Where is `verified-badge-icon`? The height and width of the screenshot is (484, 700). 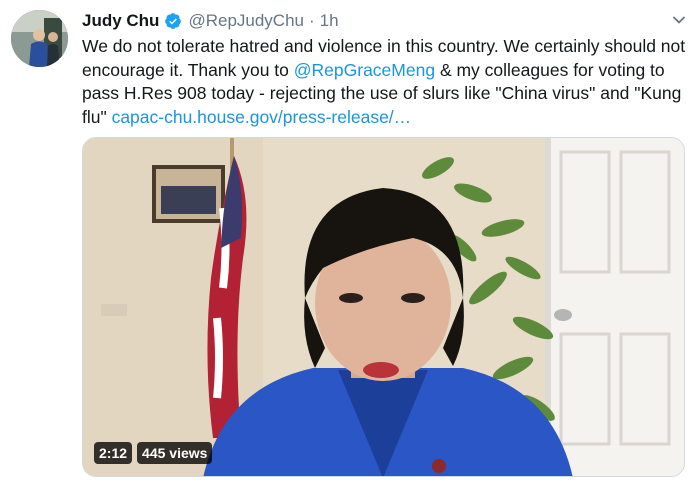 verified-badge-icon is located at coordinates (173, 21).